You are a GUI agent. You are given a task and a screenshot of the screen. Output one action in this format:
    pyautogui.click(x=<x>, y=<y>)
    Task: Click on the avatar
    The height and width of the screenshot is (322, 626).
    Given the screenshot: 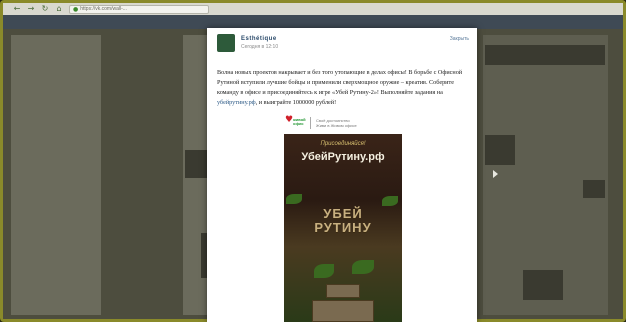 What is the action you would take?
    pyautogui.click(x=226, y=43)
    